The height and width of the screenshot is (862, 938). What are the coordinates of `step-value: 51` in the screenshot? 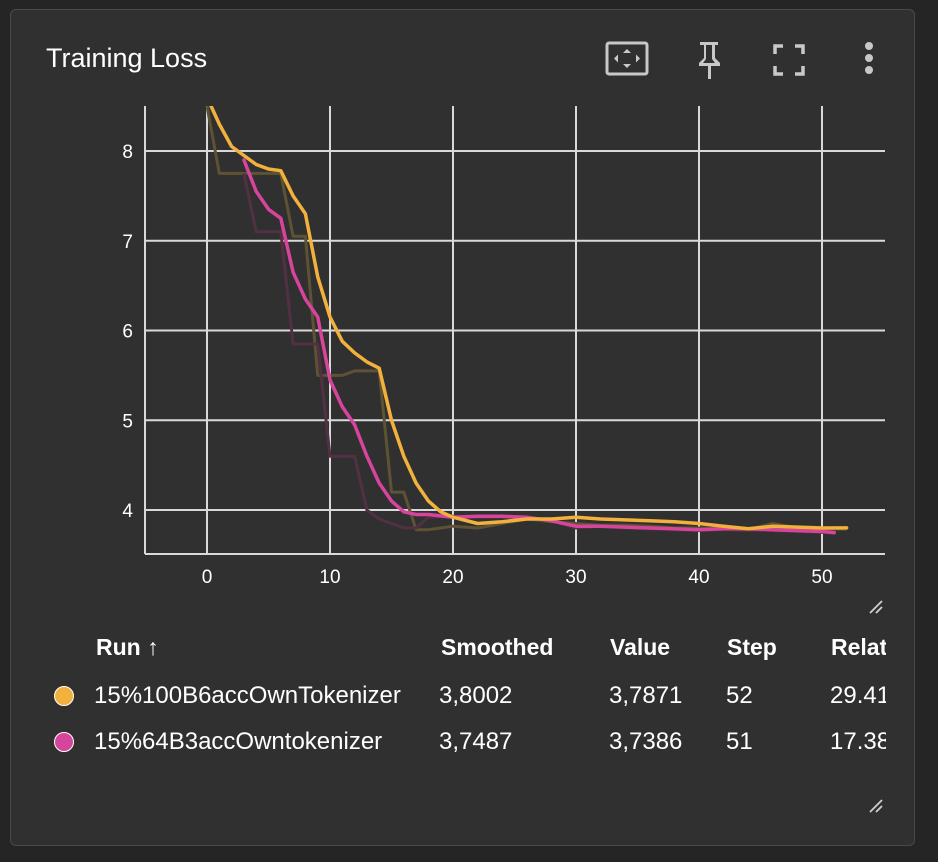 It's located at (739, 741).